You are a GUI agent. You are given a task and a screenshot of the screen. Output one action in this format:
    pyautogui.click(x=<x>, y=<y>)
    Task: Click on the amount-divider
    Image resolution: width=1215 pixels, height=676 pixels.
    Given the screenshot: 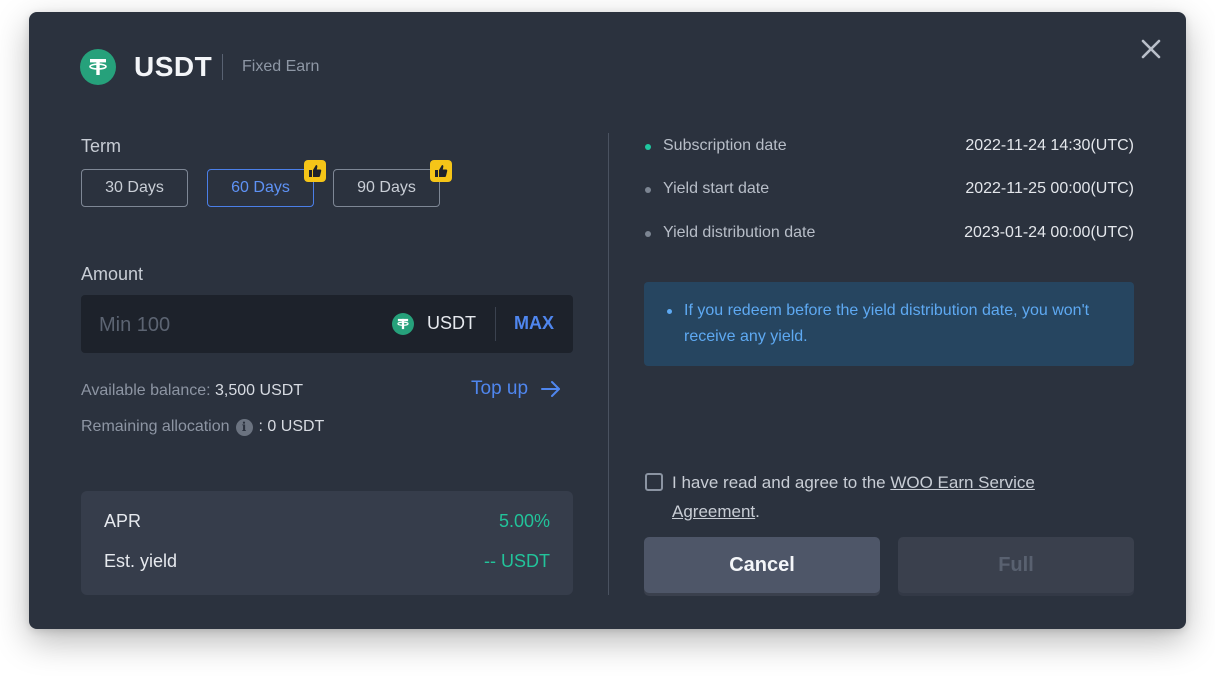 What is the action you would take?
    pyautogui.click(x=495, y=324)
    